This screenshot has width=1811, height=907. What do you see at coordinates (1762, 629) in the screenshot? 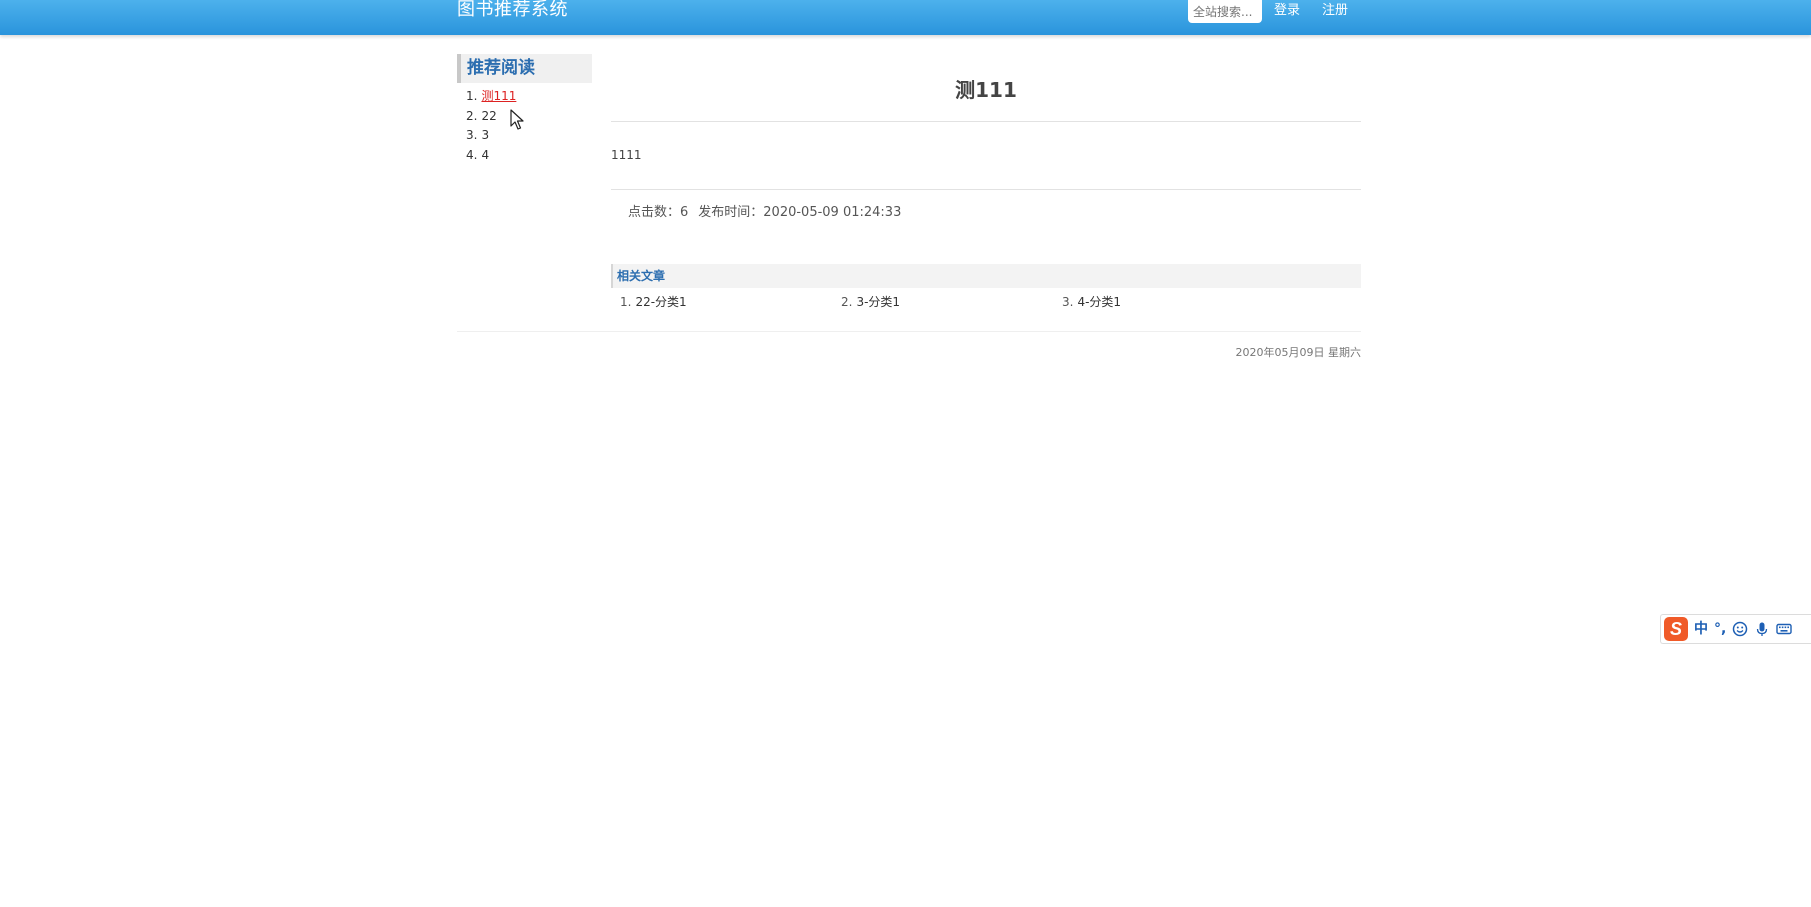
I see `microphone-icon` at bounding box center [1762, 629].